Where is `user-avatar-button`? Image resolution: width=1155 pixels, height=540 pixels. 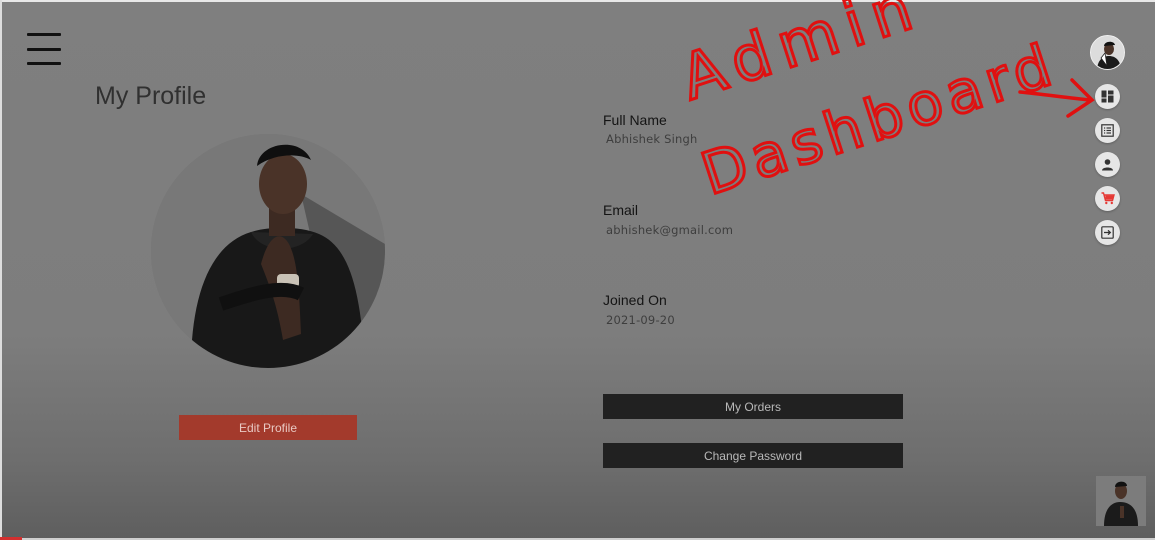 user-avatar-button is located at coordinates (1107, 52).